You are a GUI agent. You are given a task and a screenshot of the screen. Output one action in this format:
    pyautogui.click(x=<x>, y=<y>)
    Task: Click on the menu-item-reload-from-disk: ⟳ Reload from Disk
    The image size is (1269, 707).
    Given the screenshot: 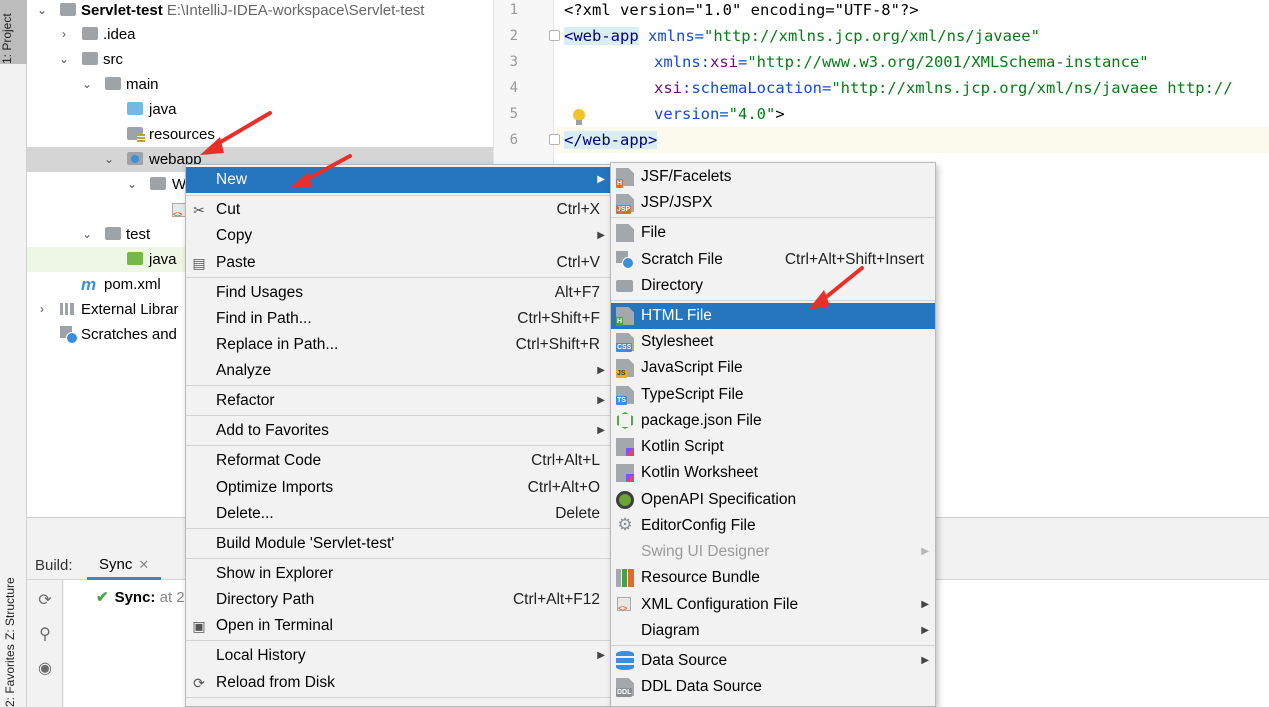 What is the action you would take?
    pyautogui.click(x=398, y=683)
    